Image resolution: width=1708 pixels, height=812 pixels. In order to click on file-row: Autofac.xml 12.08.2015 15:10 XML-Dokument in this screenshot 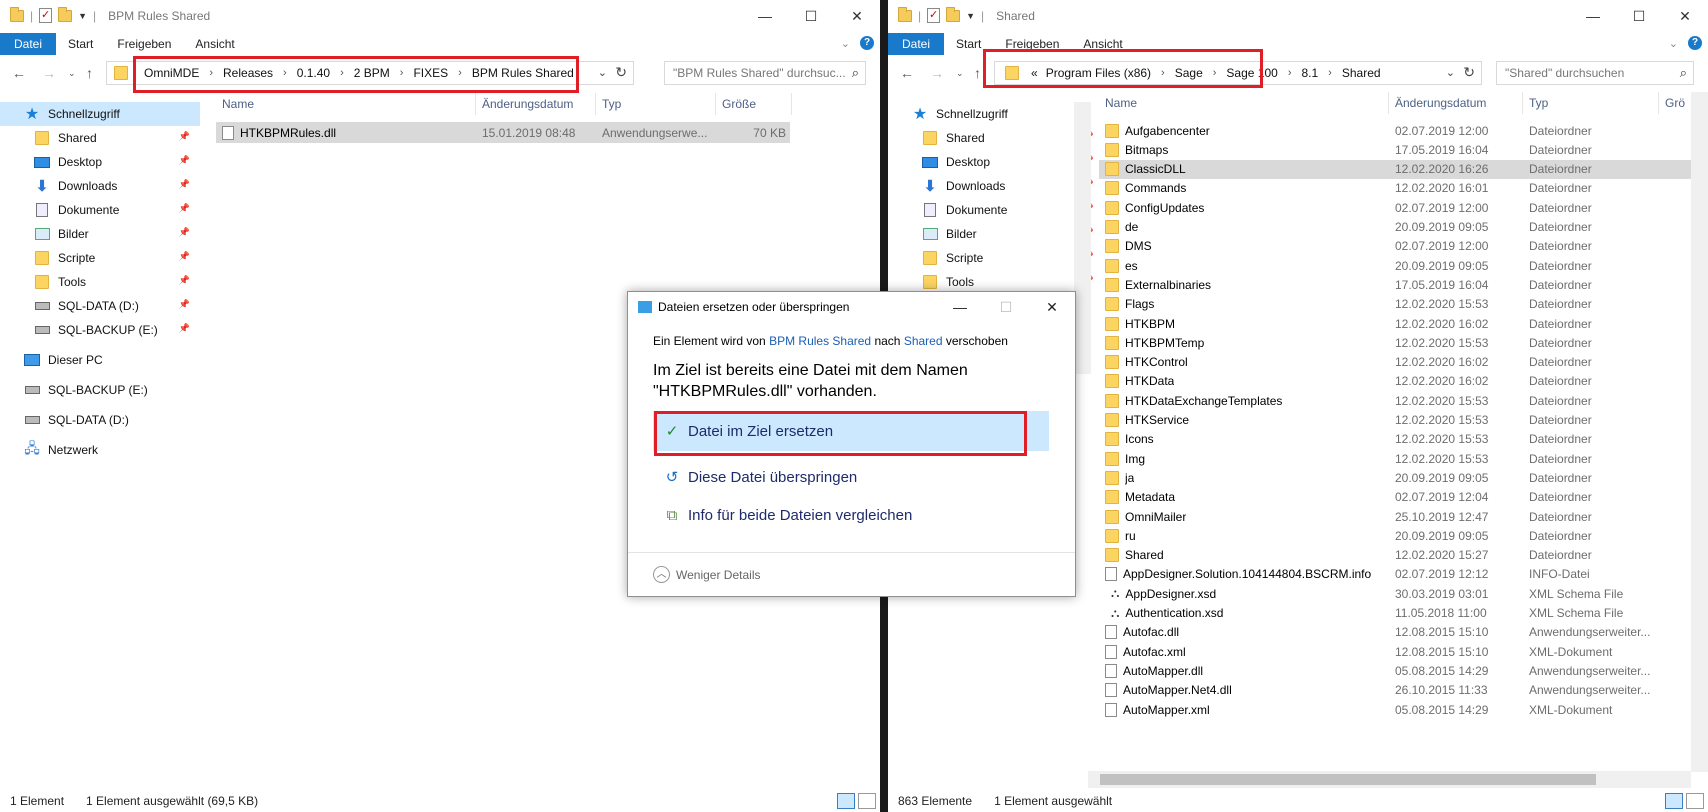, I will do `click(1395, 651)`.